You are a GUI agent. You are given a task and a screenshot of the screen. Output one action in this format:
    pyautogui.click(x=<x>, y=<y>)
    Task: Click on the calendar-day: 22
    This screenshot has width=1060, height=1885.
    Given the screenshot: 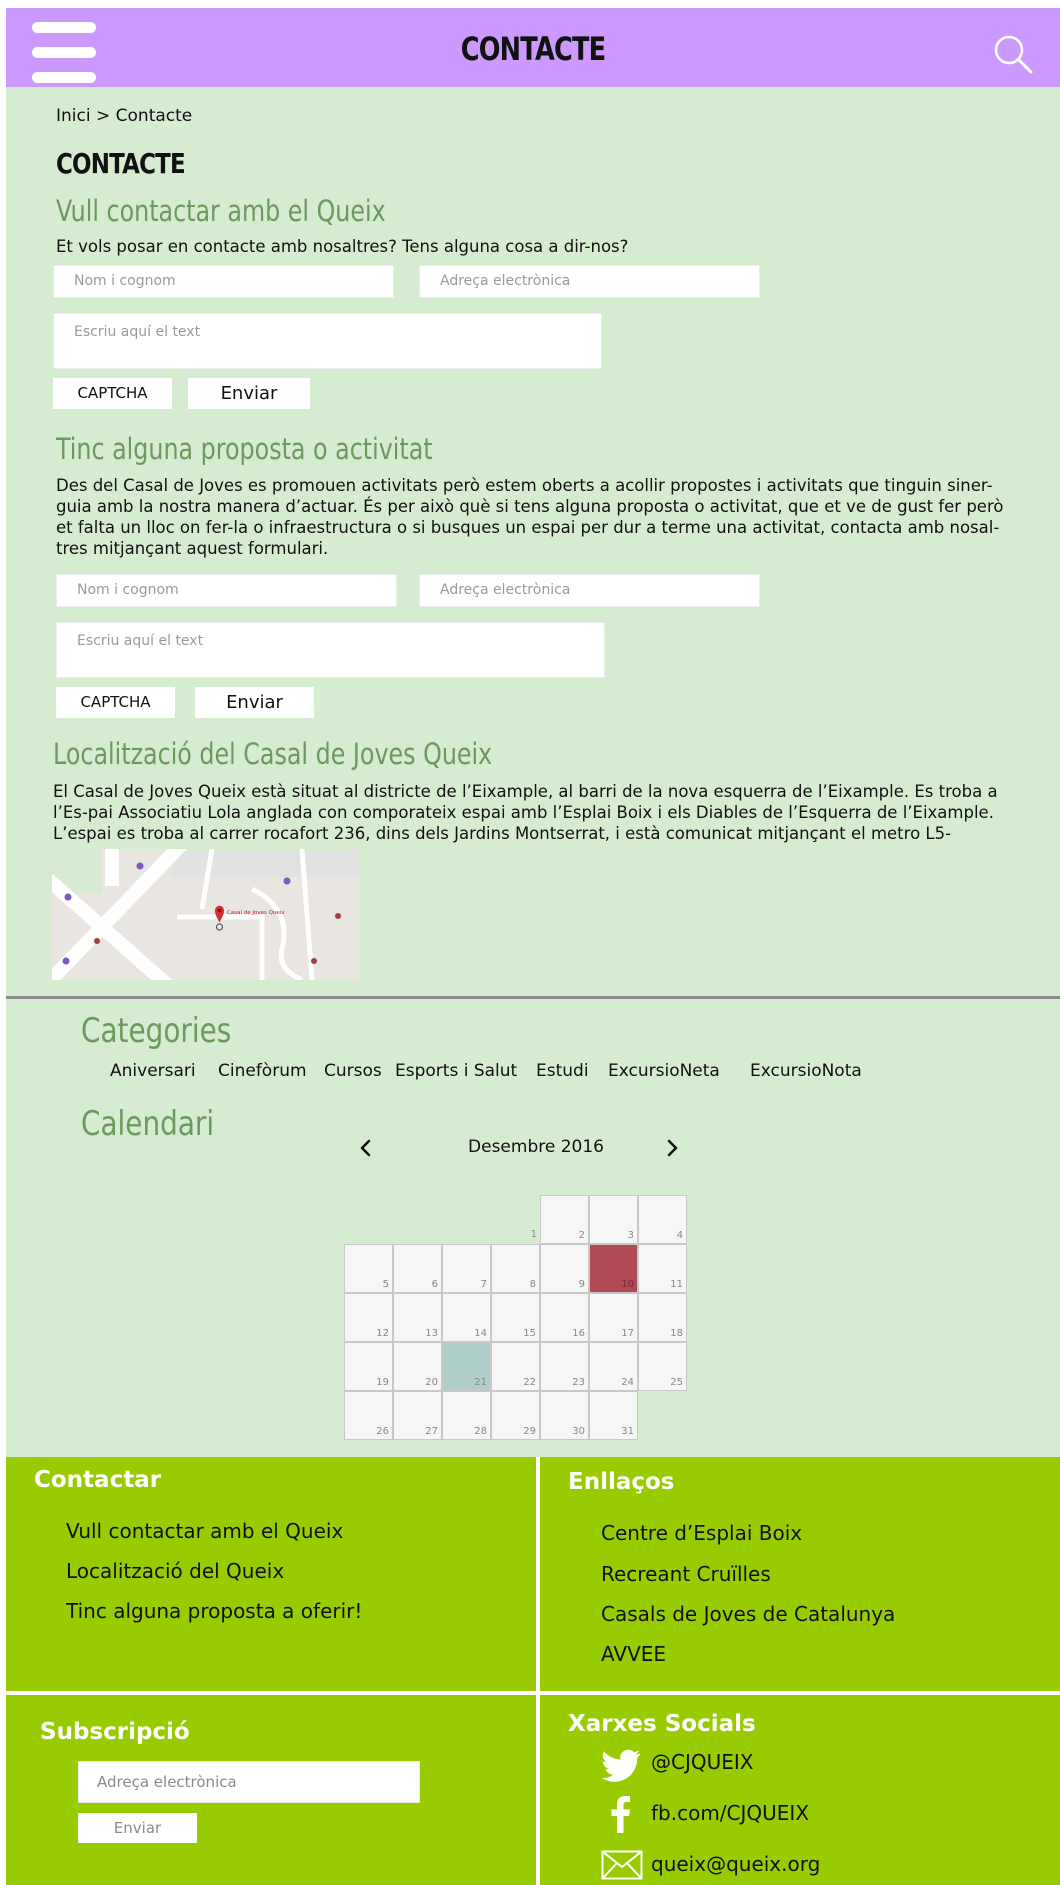 What is the action you would take?
    pyautogui.click(x=515, y=1366)
    